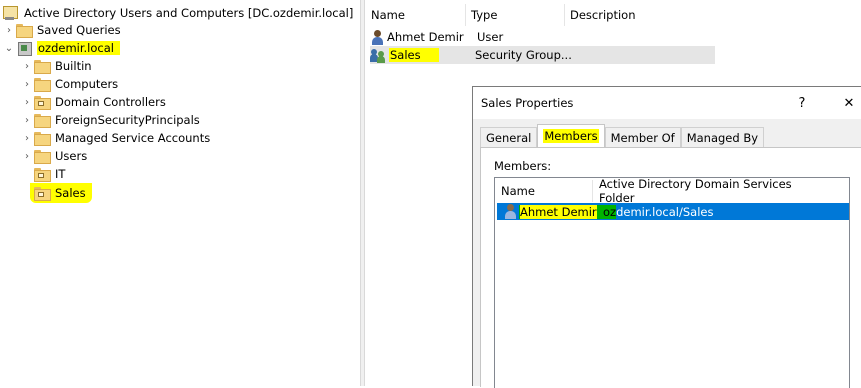 The image size is (861, 388). What do you see at coordinates (24, 48) in the screenshot?
I see `domain-icon` at bounding box center [24, 48].